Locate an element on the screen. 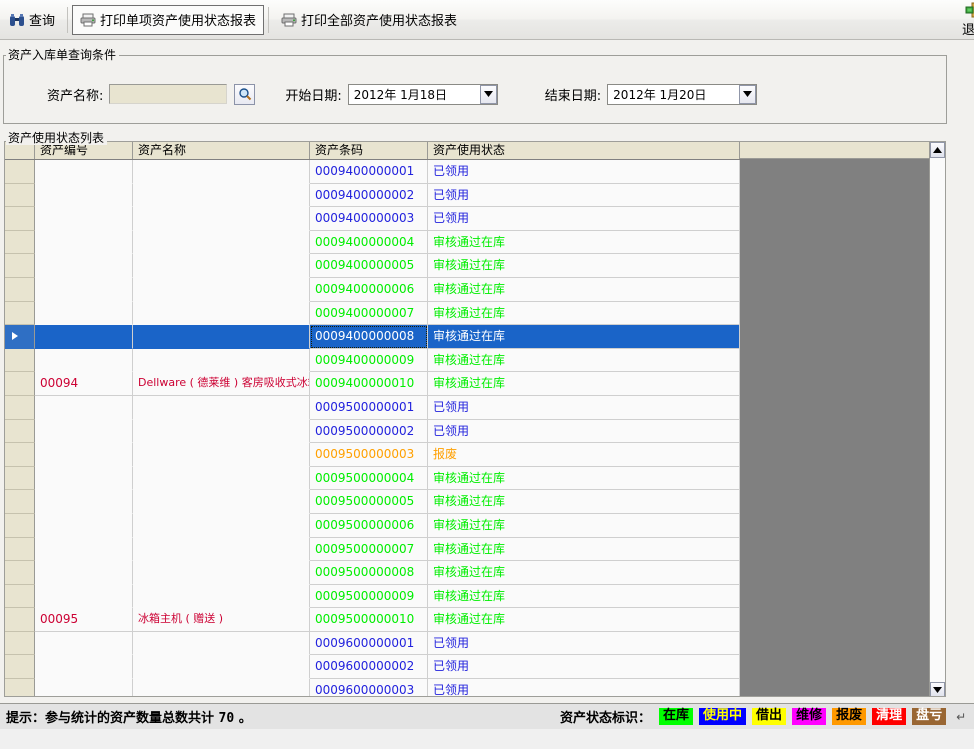 The height and width of the screenshot is (749, 974). table-header-status: 资产使用状态 is located at coordinates (584, 150).